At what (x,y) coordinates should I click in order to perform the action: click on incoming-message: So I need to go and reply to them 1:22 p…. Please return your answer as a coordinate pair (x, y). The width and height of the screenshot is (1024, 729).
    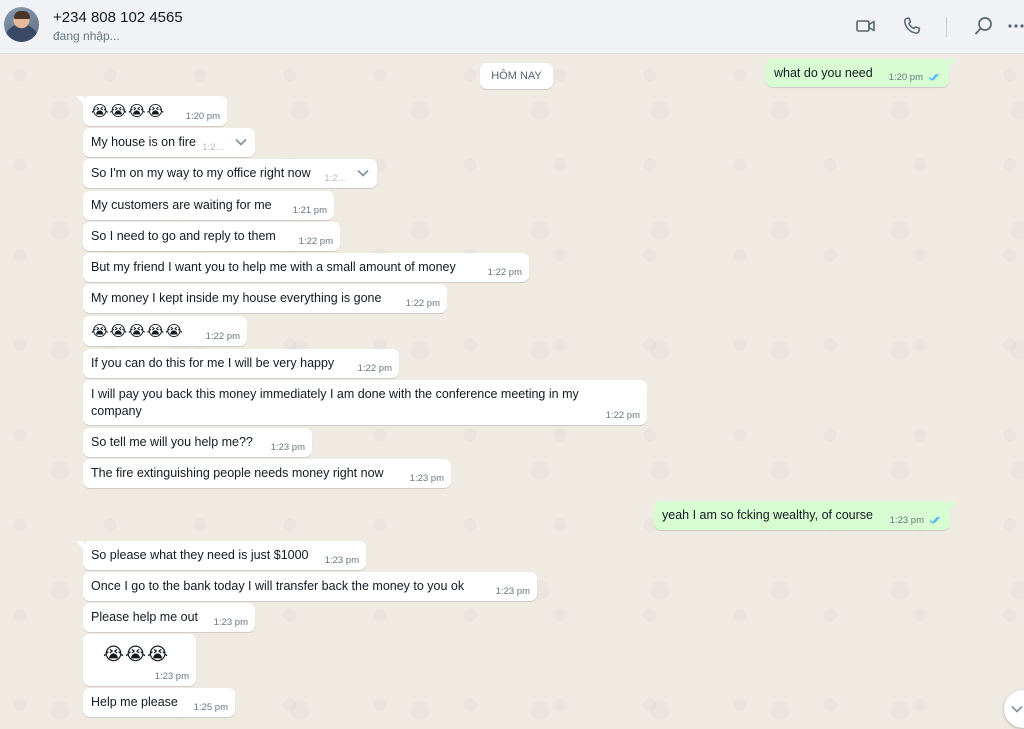
    Looking at the image, I should click on (211, 236).